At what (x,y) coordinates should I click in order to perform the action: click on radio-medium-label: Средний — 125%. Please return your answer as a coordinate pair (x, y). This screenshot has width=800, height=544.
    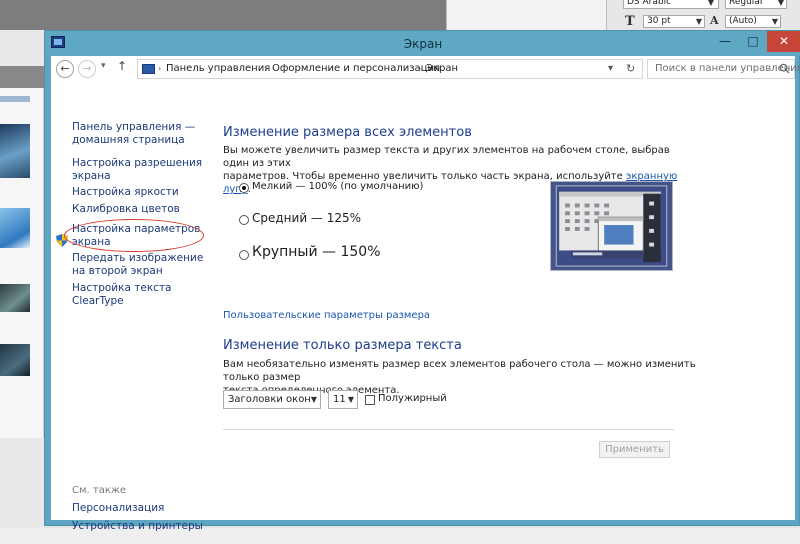
    Looking at the image, I should click on (306, 218).